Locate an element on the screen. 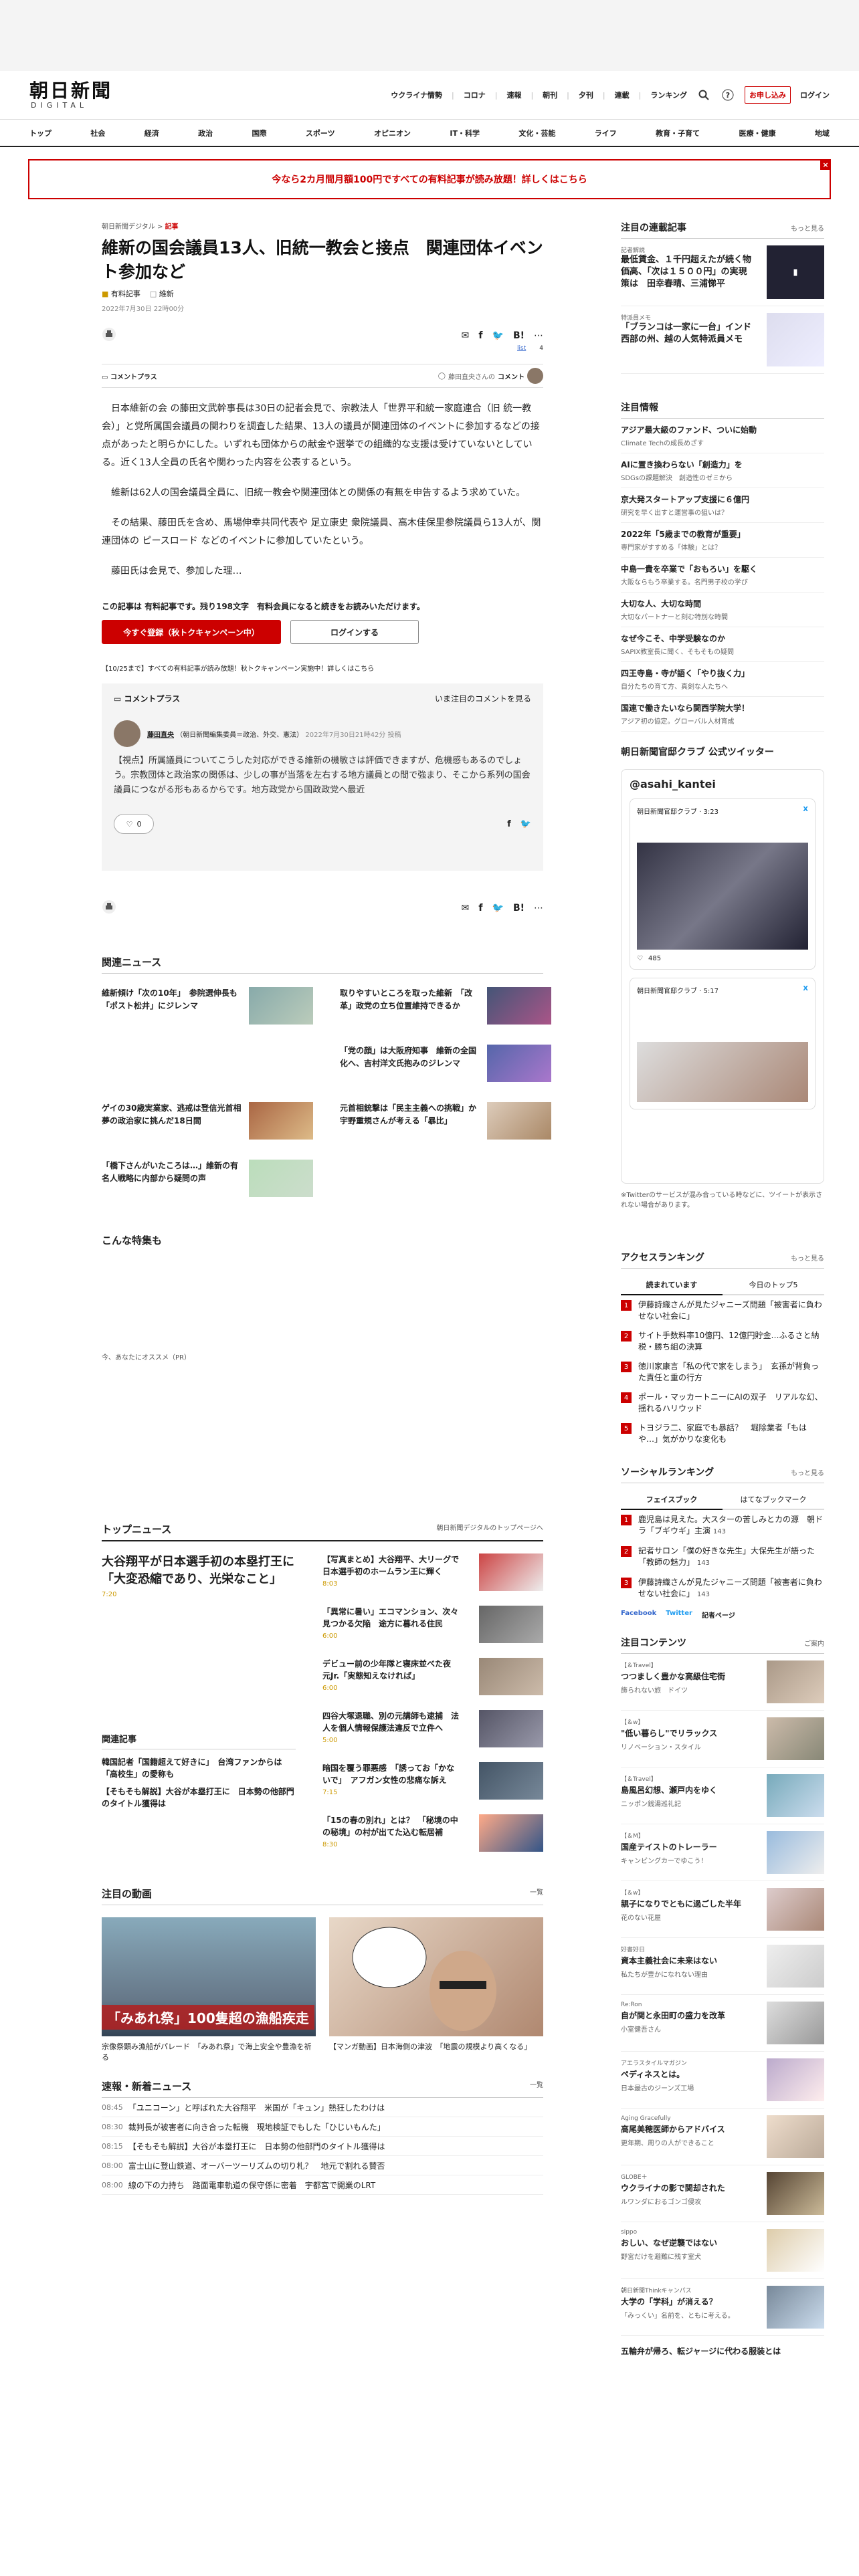 The height and width of the screenshot is (2576, 859). nav-link-series: 連載 is located at coordinates (622, 95).